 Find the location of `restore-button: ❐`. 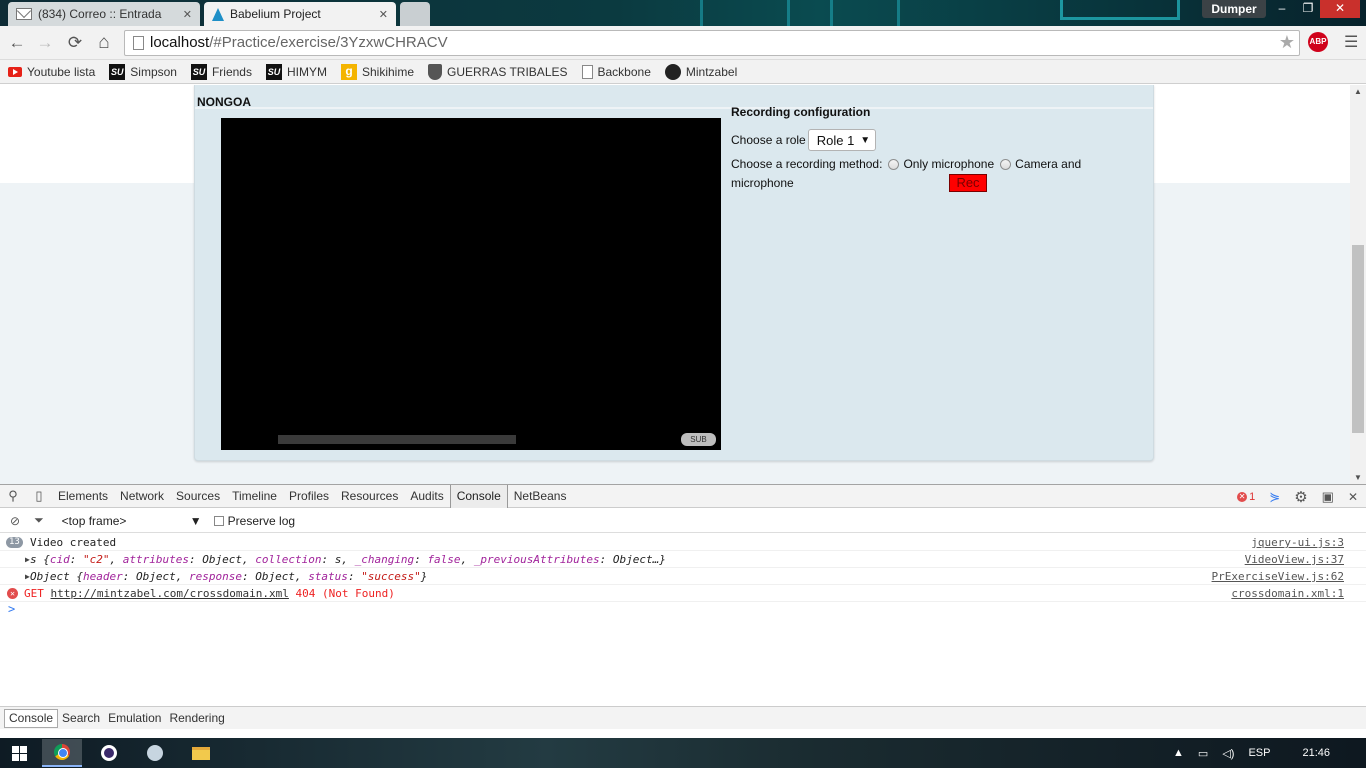

restore-button: ❐ is located at coordinates (1308, 9).